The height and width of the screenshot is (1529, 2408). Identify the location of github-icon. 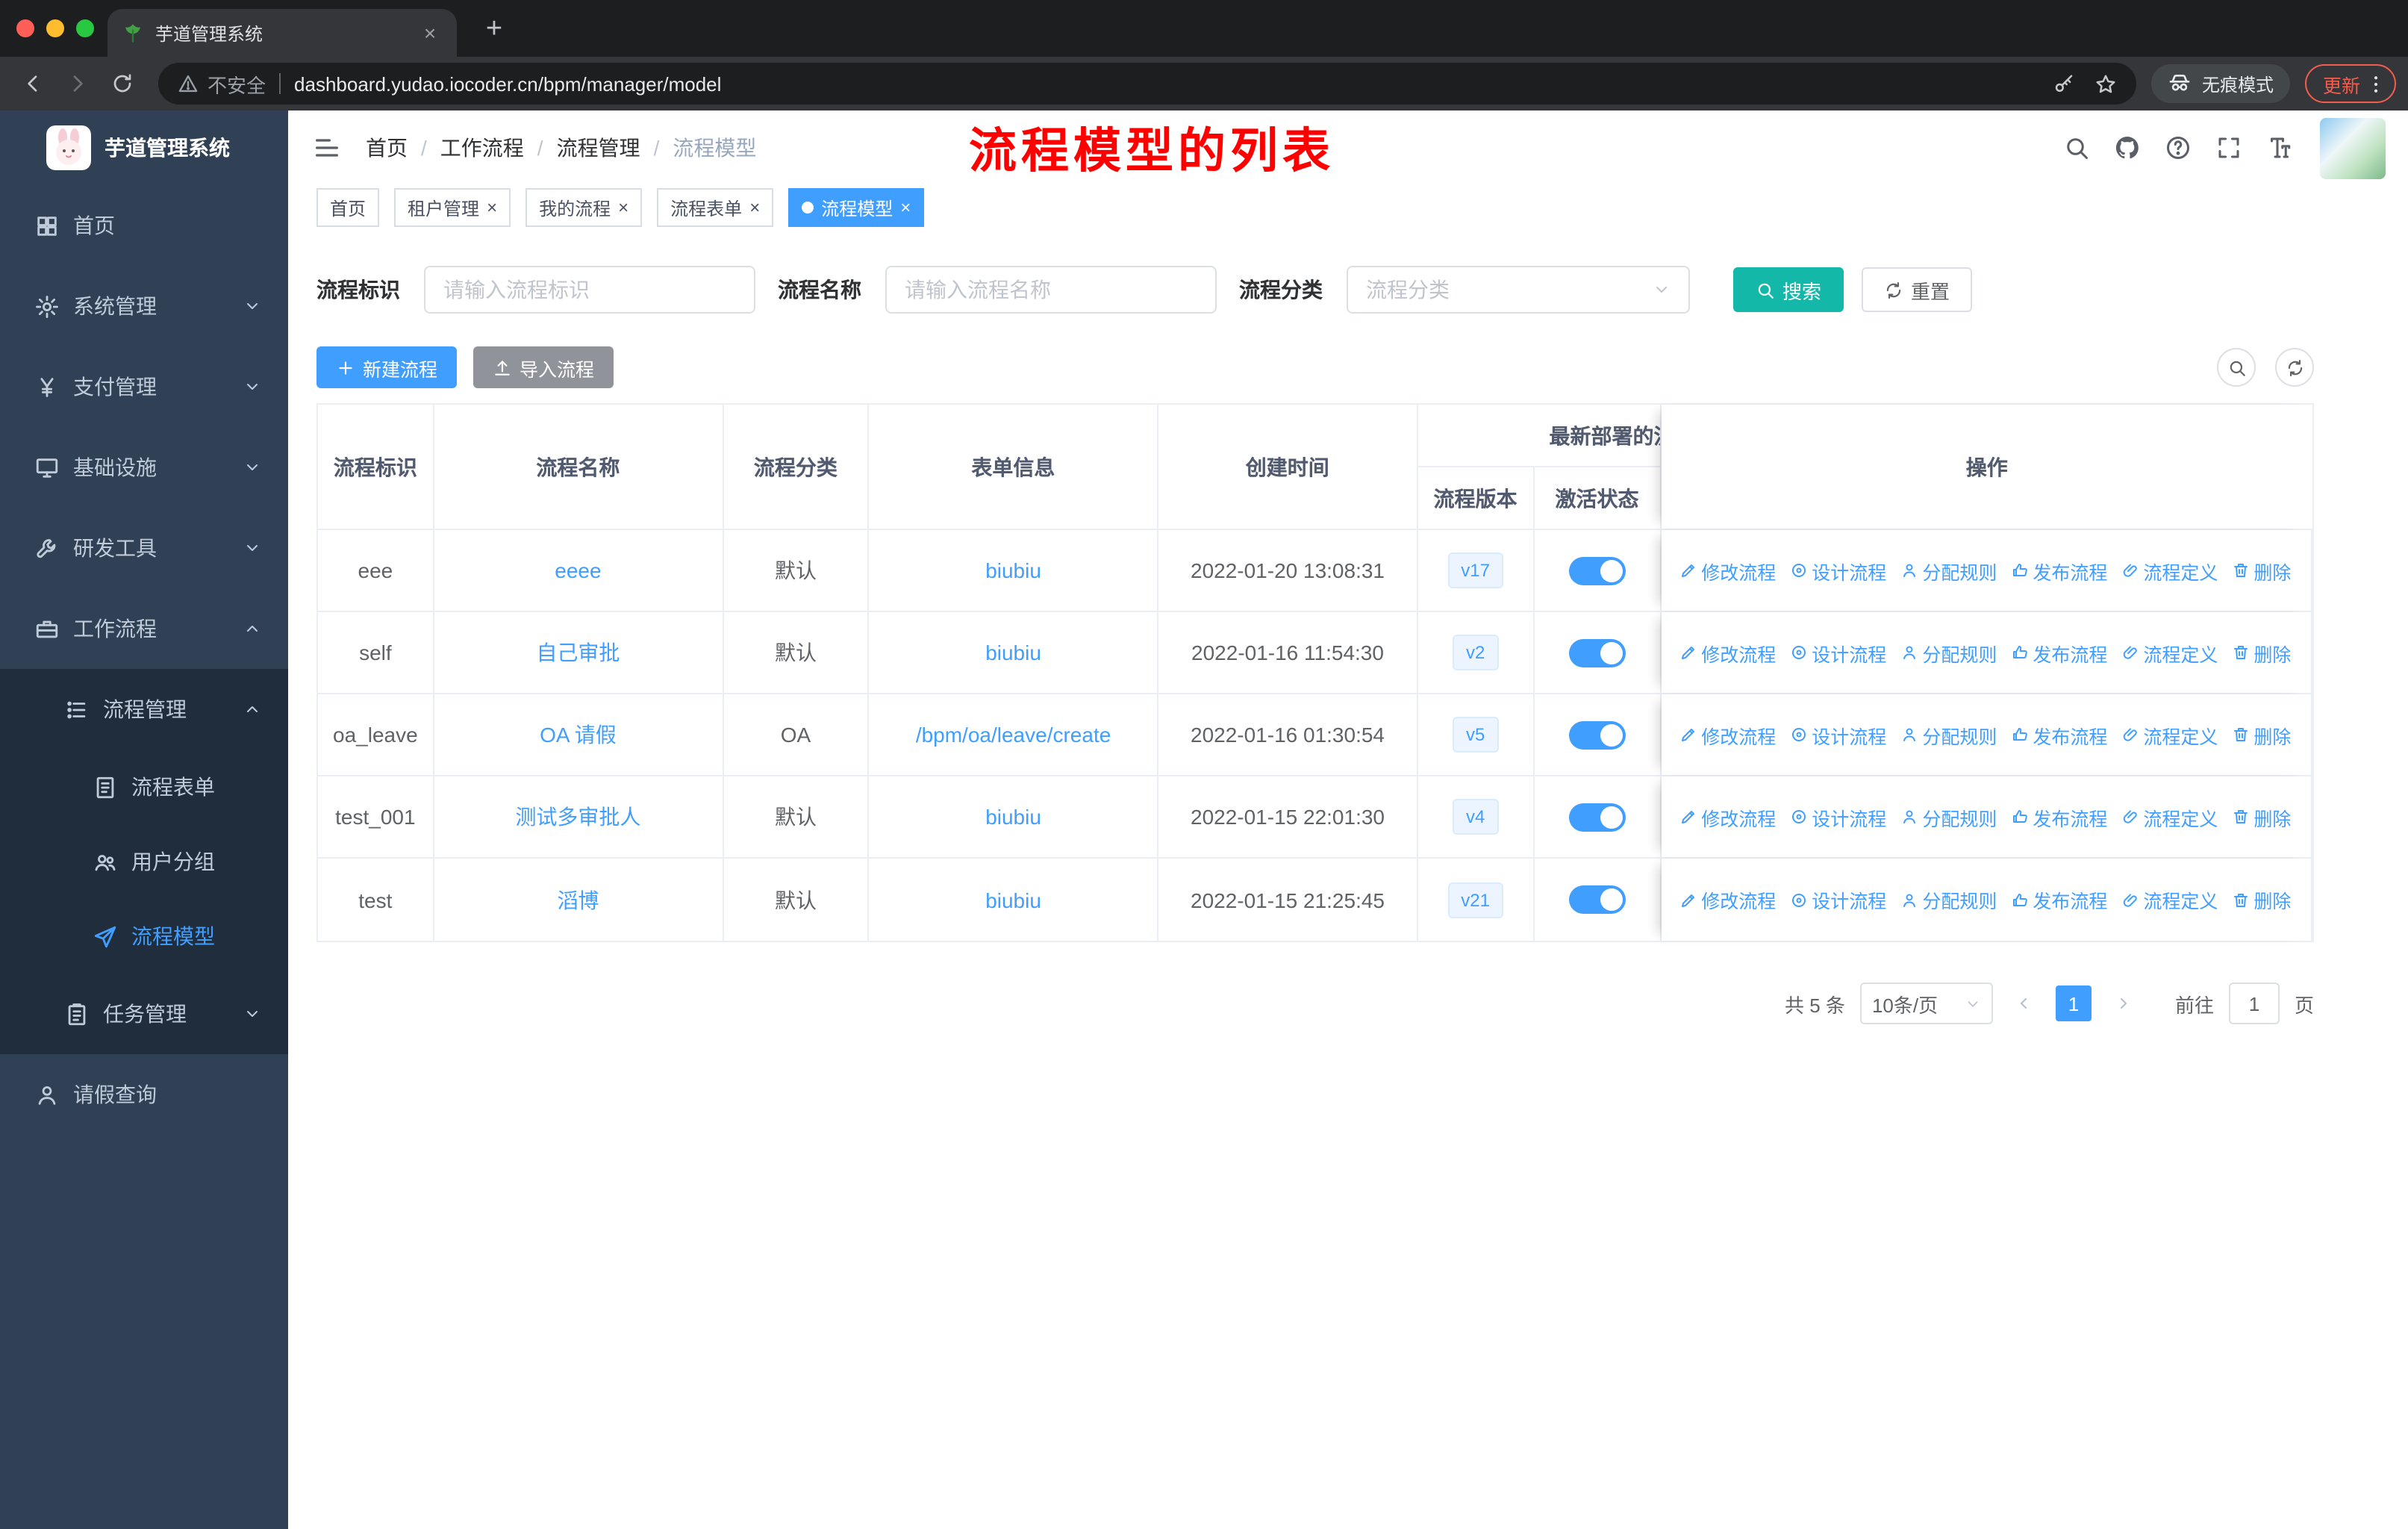
(2127, 147).